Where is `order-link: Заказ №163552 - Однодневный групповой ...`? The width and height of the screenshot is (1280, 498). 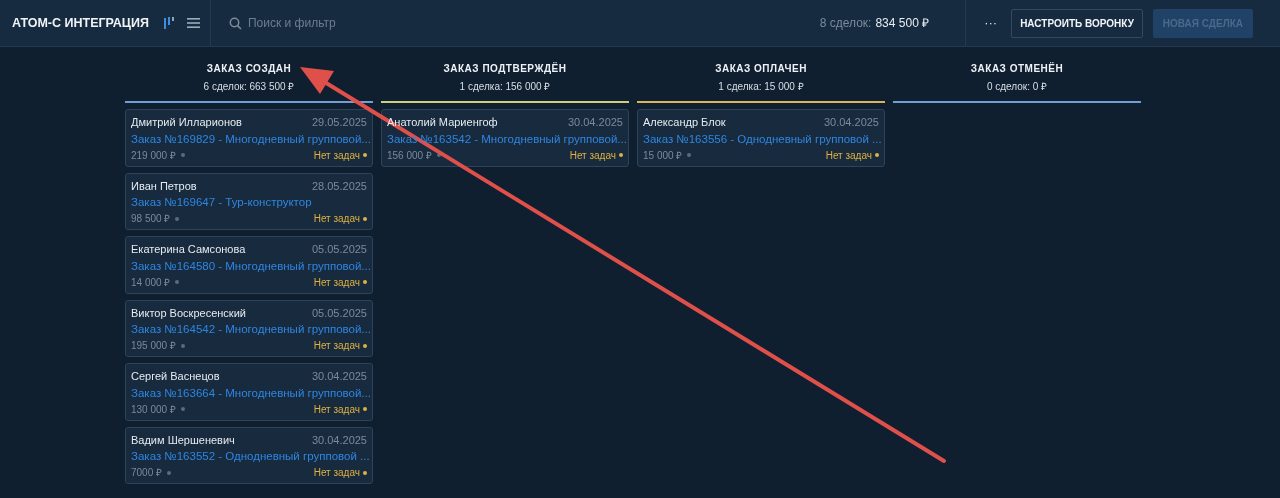
order-link: Заказ №163552 - Однодневный групповой ... is located at coordinates (249, 456).